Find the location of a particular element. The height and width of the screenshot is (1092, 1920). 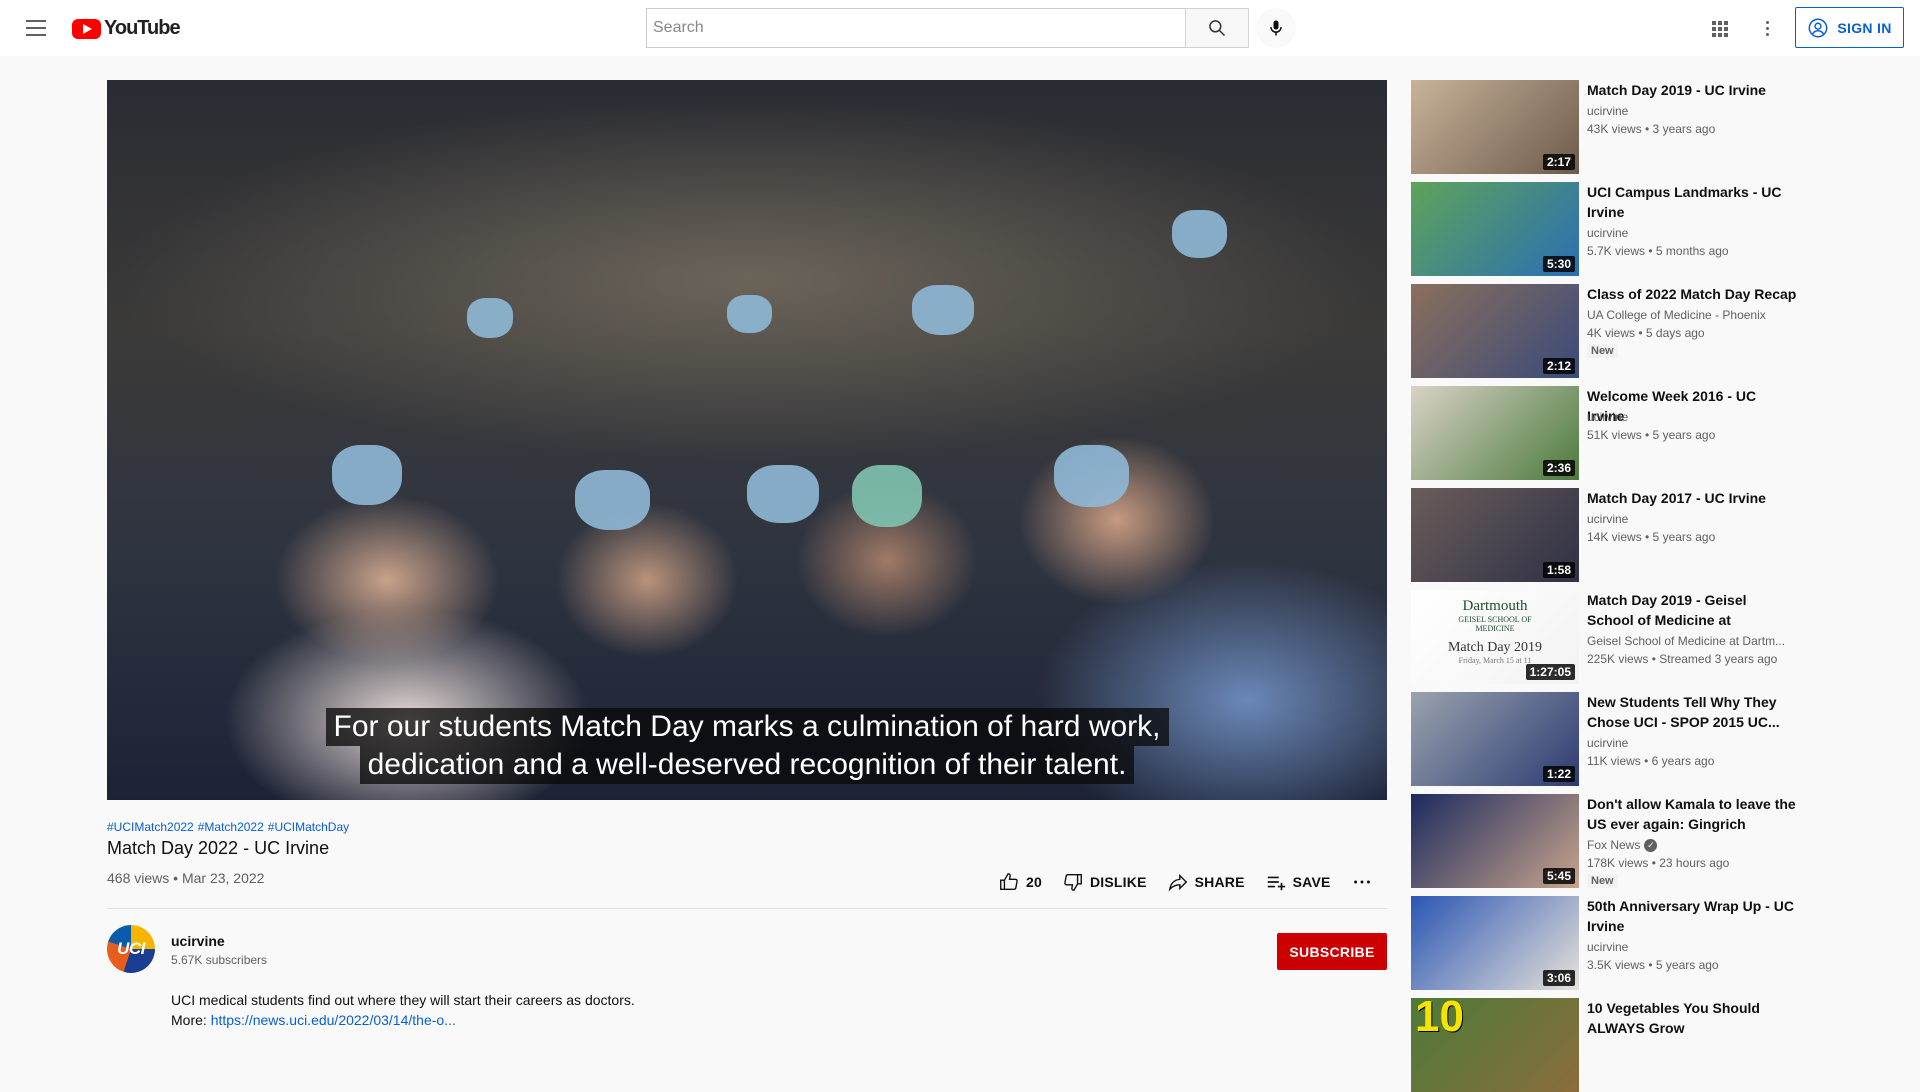

hashtag-link: #Match2022 is located at coordinates (231, 827).